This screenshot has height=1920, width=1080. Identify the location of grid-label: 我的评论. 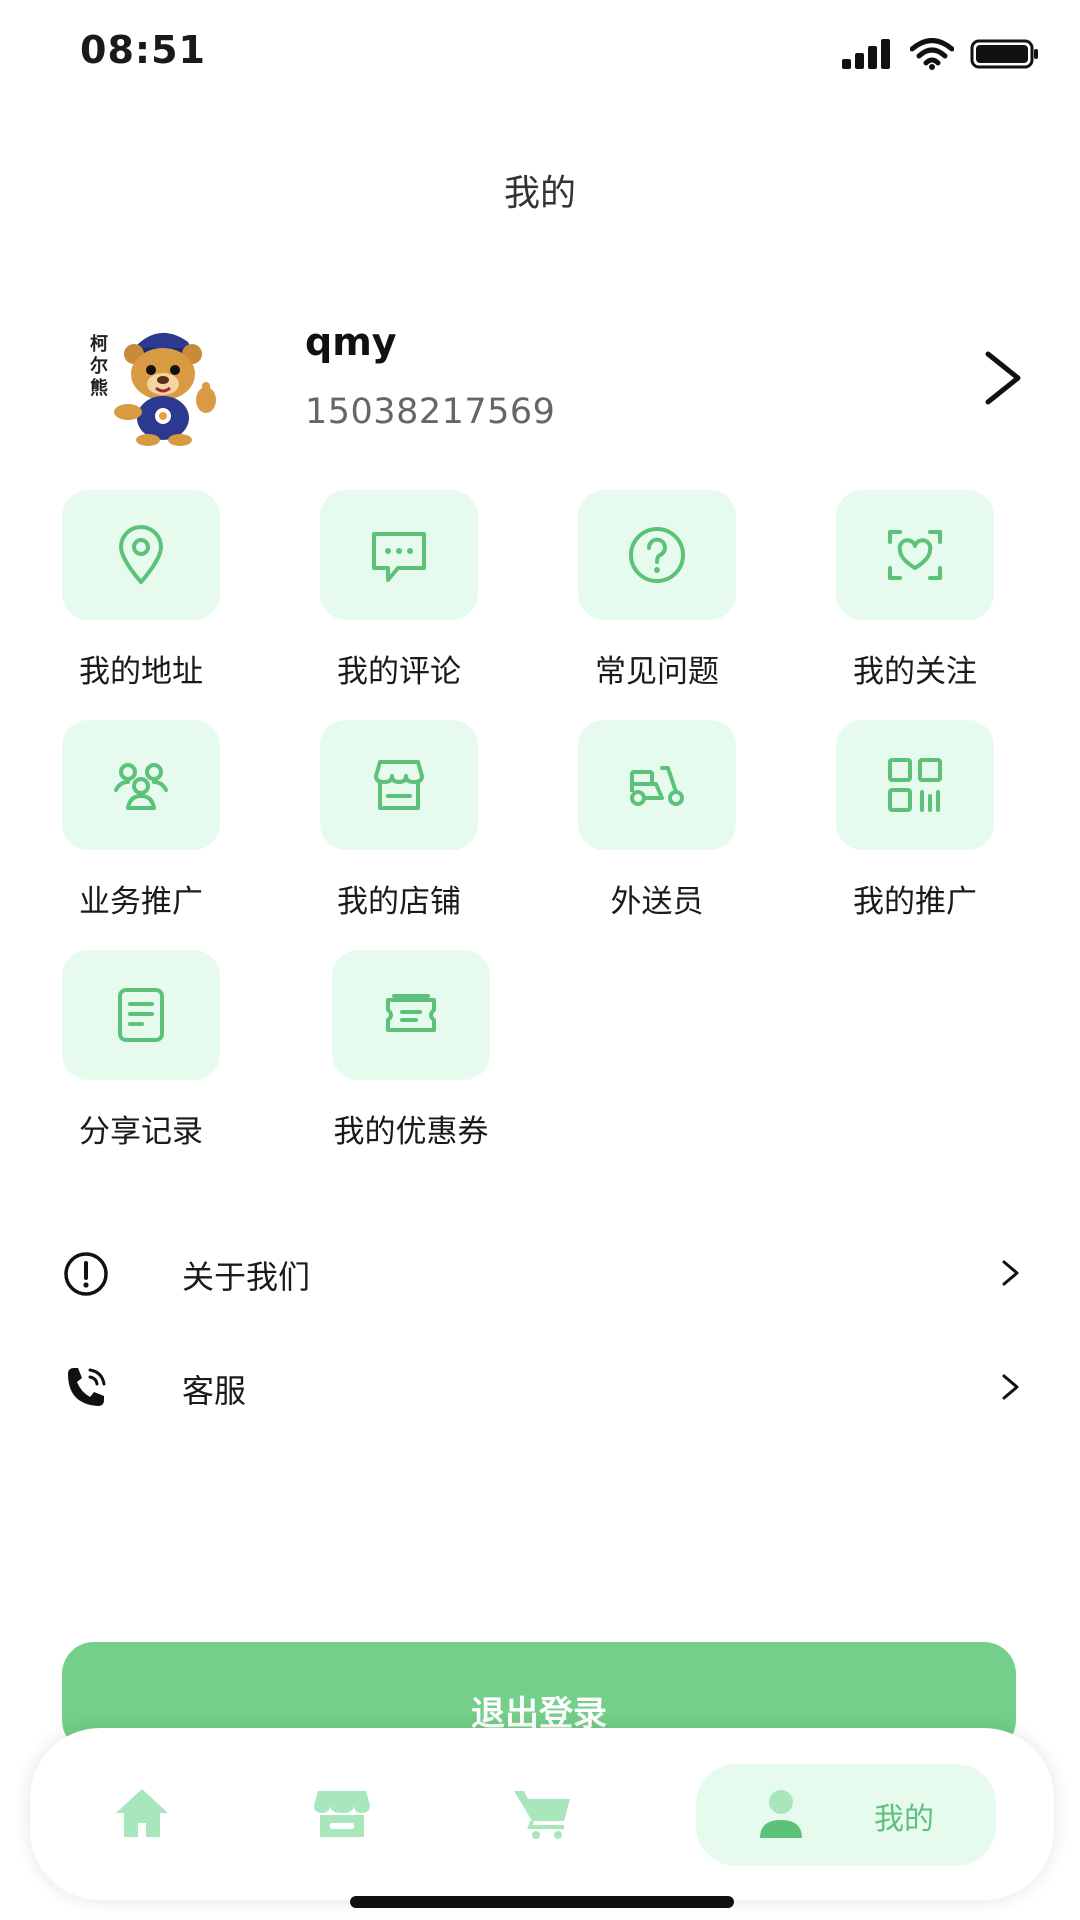
(399, 672).